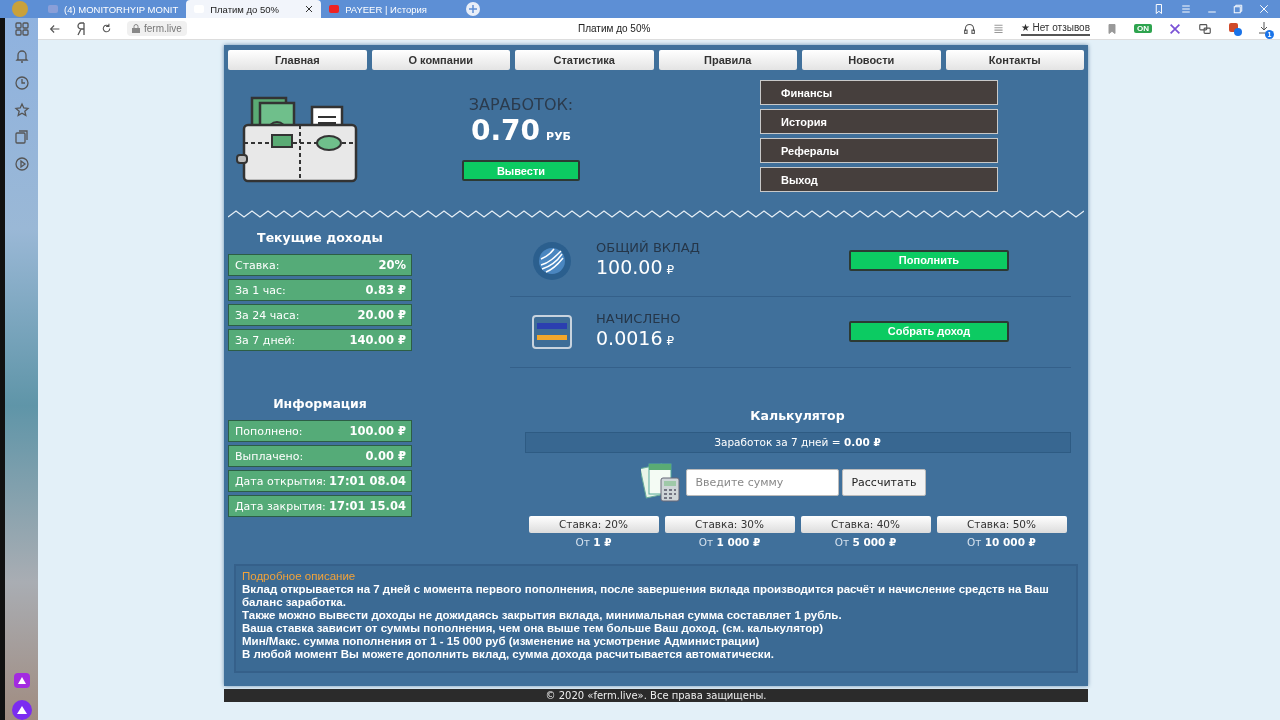 This screenshot has width=1280, height=720. What do you see at coordinates (797, 415) in the screenshot?
I see `section-title: Калькулятор` at bounding box center [797, 415].